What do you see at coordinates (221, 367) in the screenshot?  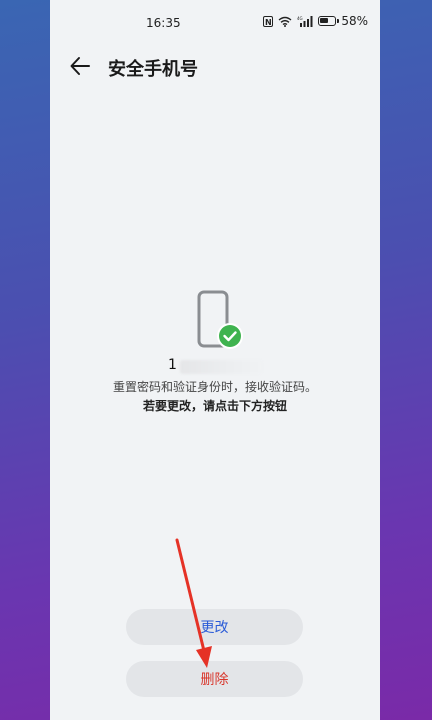 I see `phone-number-blurred` at bounding box center [221, 367].